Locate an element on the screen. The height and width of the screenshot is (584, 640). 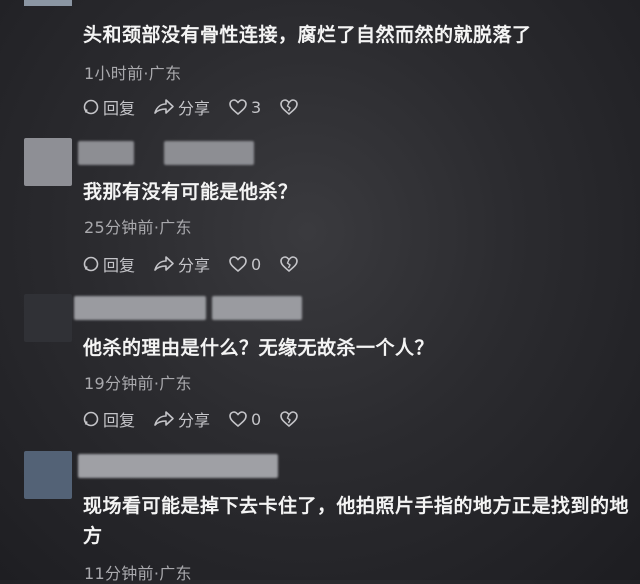
comment-text: 现场看可能是掉下去卡住了，他拍照片手指的地方正是找到的地方 is located at coordinates (356, 521).